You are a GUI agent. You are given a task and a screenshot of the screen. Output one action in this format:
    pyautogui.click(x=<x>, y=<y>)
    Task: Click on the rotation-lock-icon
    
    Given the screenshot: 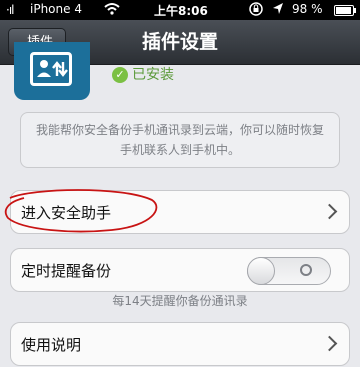 What is the action you would take?
    pyautogui.click(x=256, y=10)
    